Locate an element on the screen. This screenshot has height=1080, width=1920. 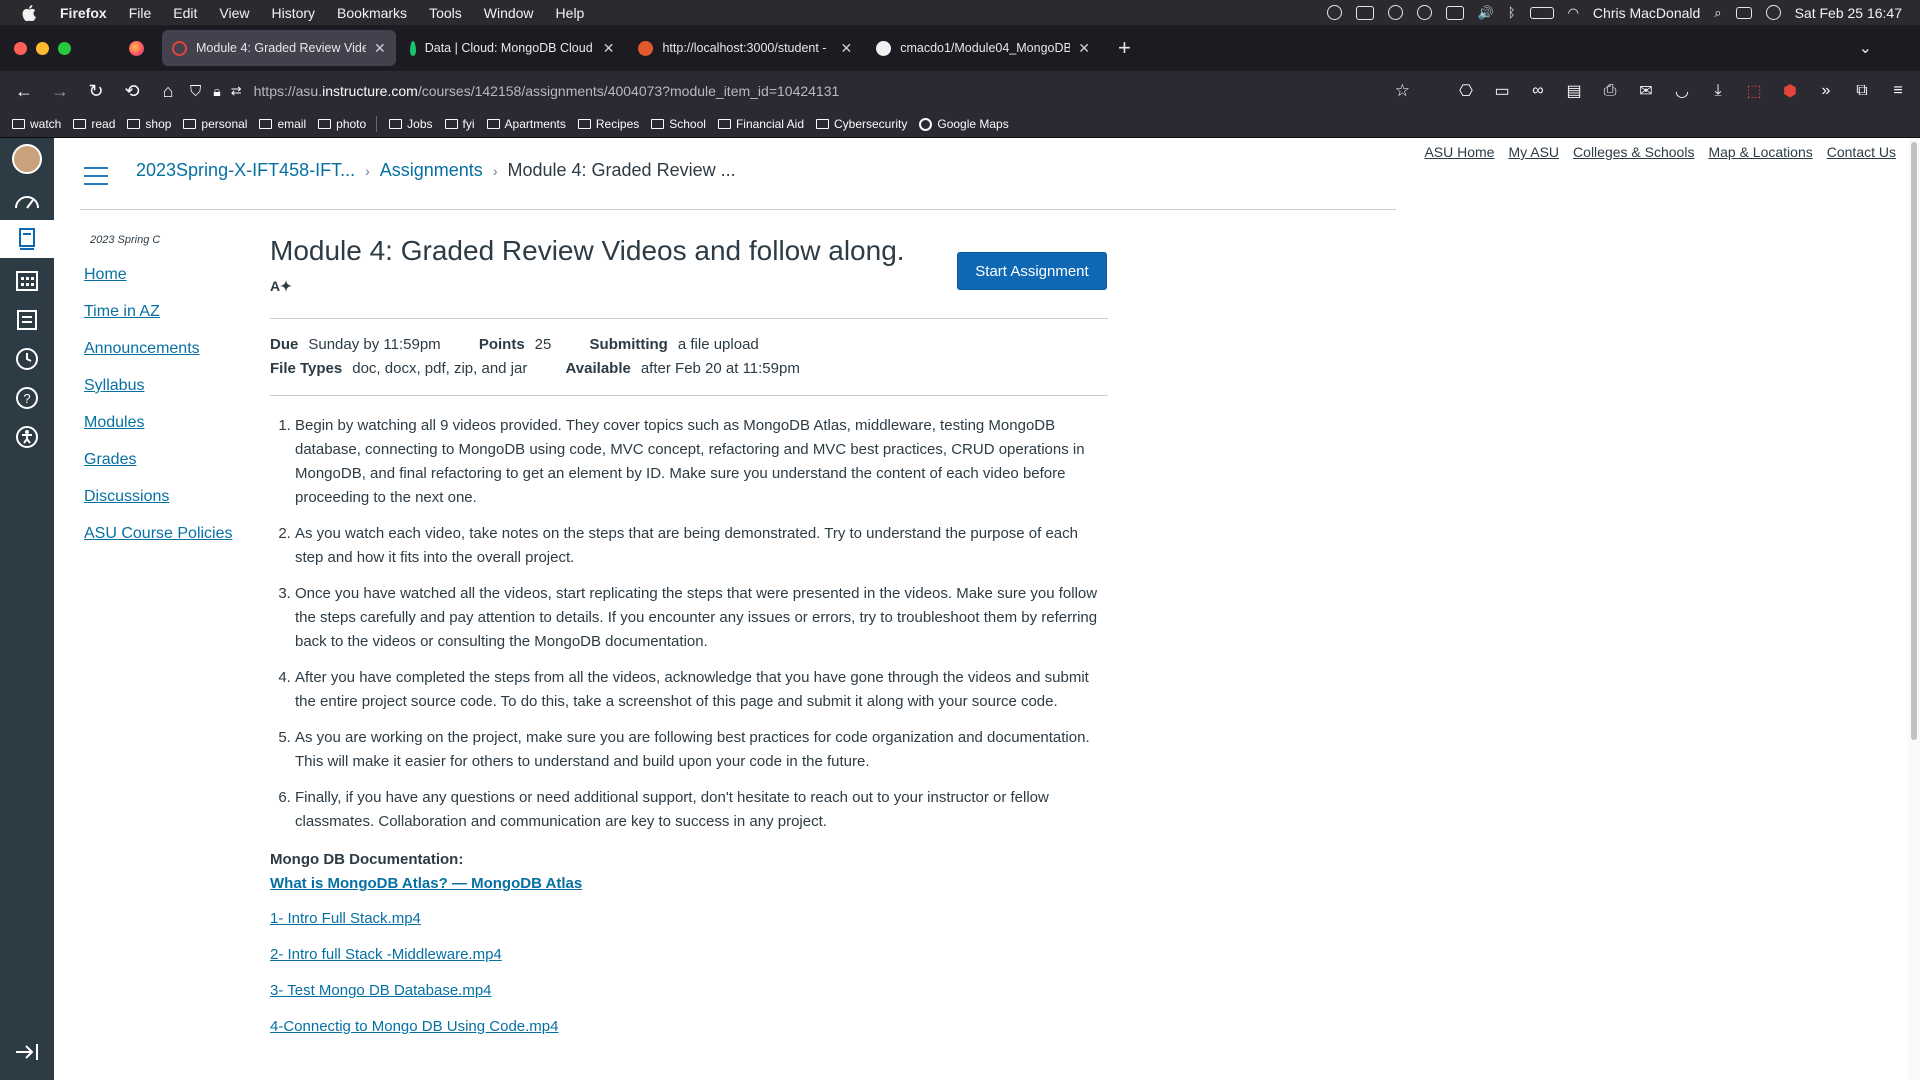
spotlight-search-icon: ⌕ is located at coordinates (1717, 13).